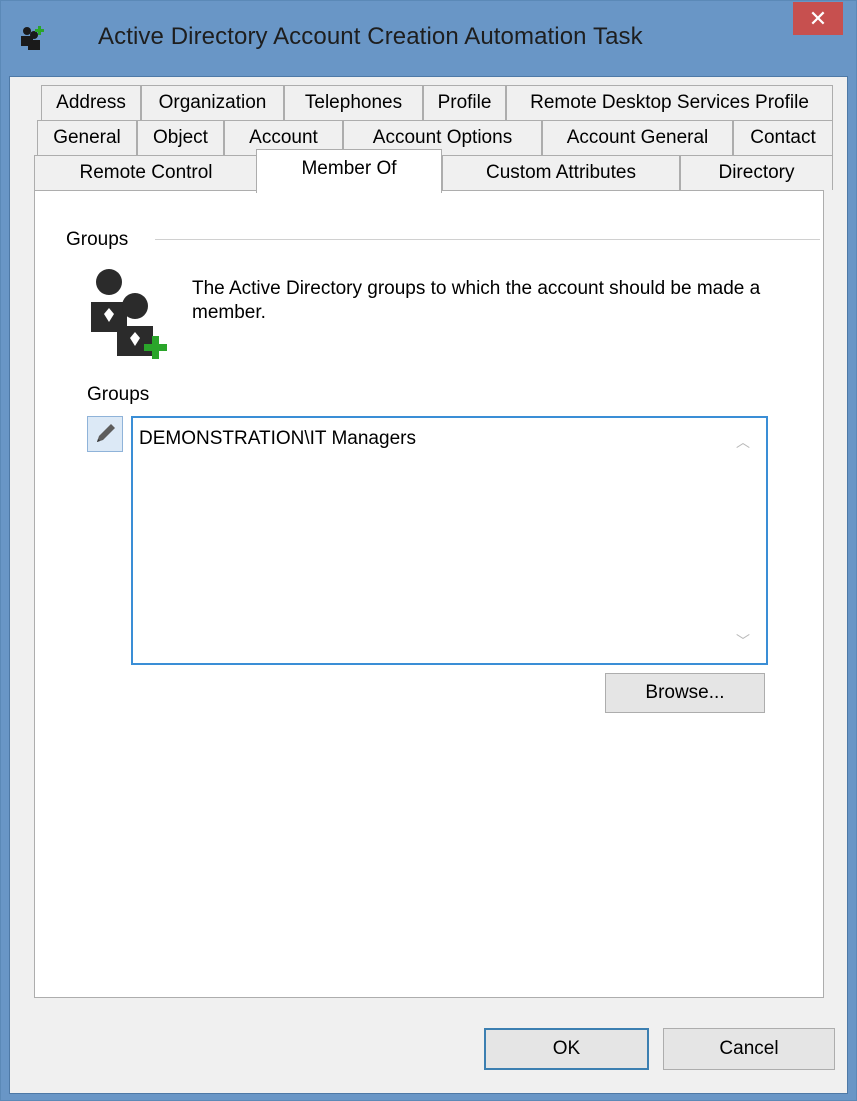 This screenshot has width=857, height=1101. What do you see at coordinates (756, 172) in the screenshot?
I see `tab-directory: Directory` at bounding box center [756, 172].